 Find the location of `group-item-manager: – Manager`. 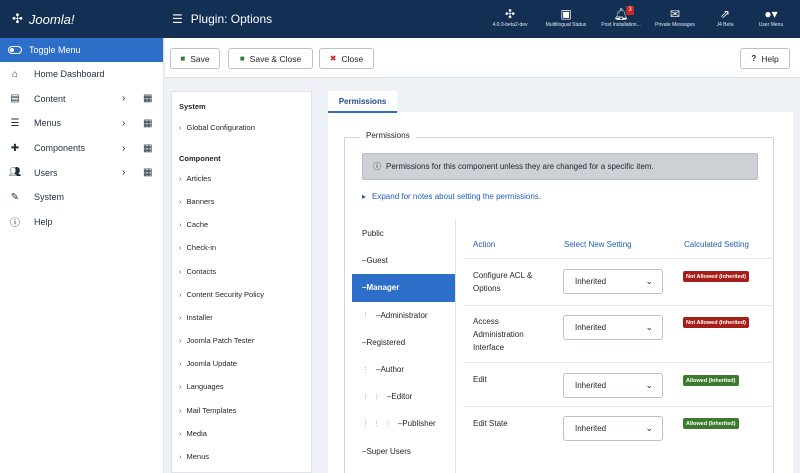

group-item-manager: – Manager is located at coordinates (403, 288).